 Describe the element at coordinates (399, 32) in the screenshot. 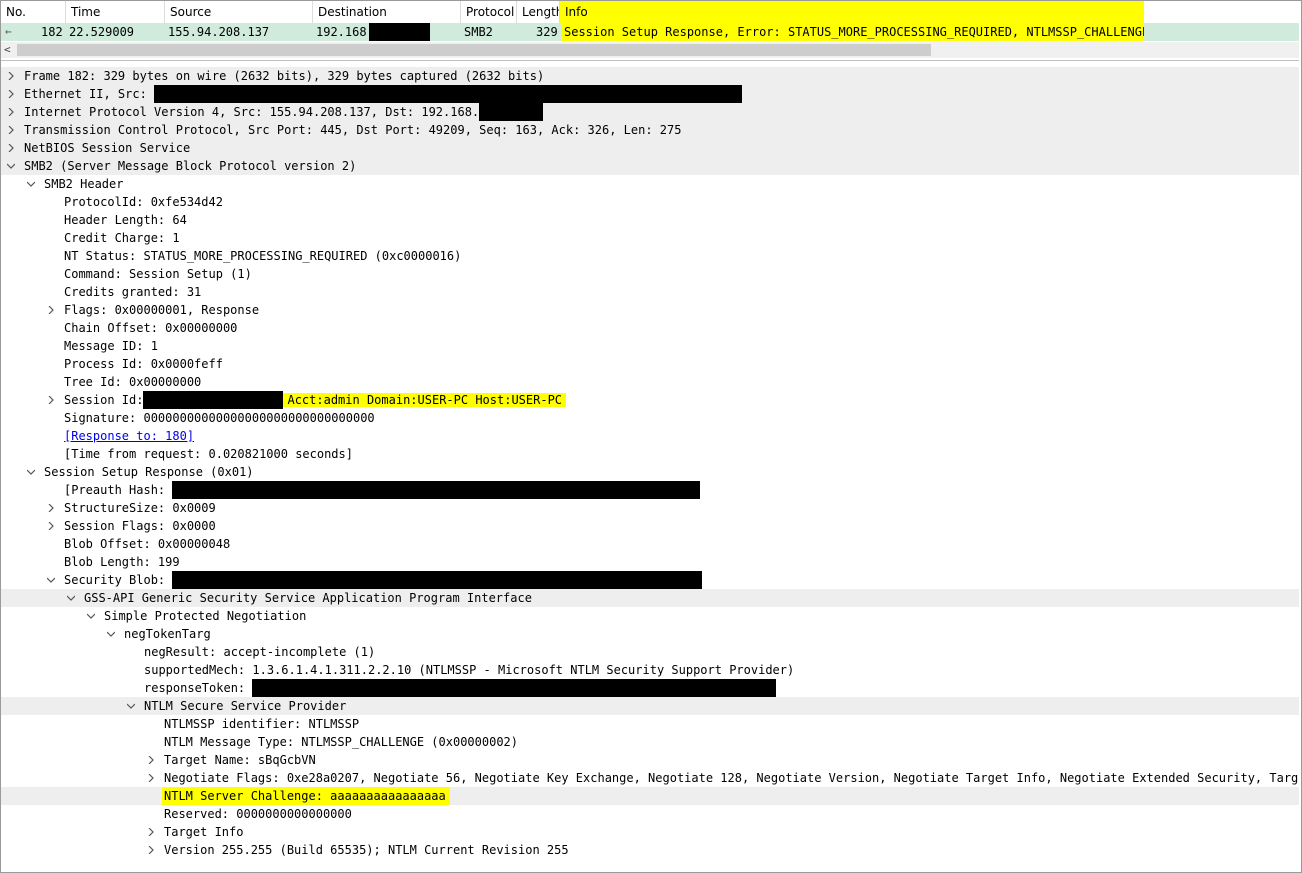

I see `destination-redaction` at that location.